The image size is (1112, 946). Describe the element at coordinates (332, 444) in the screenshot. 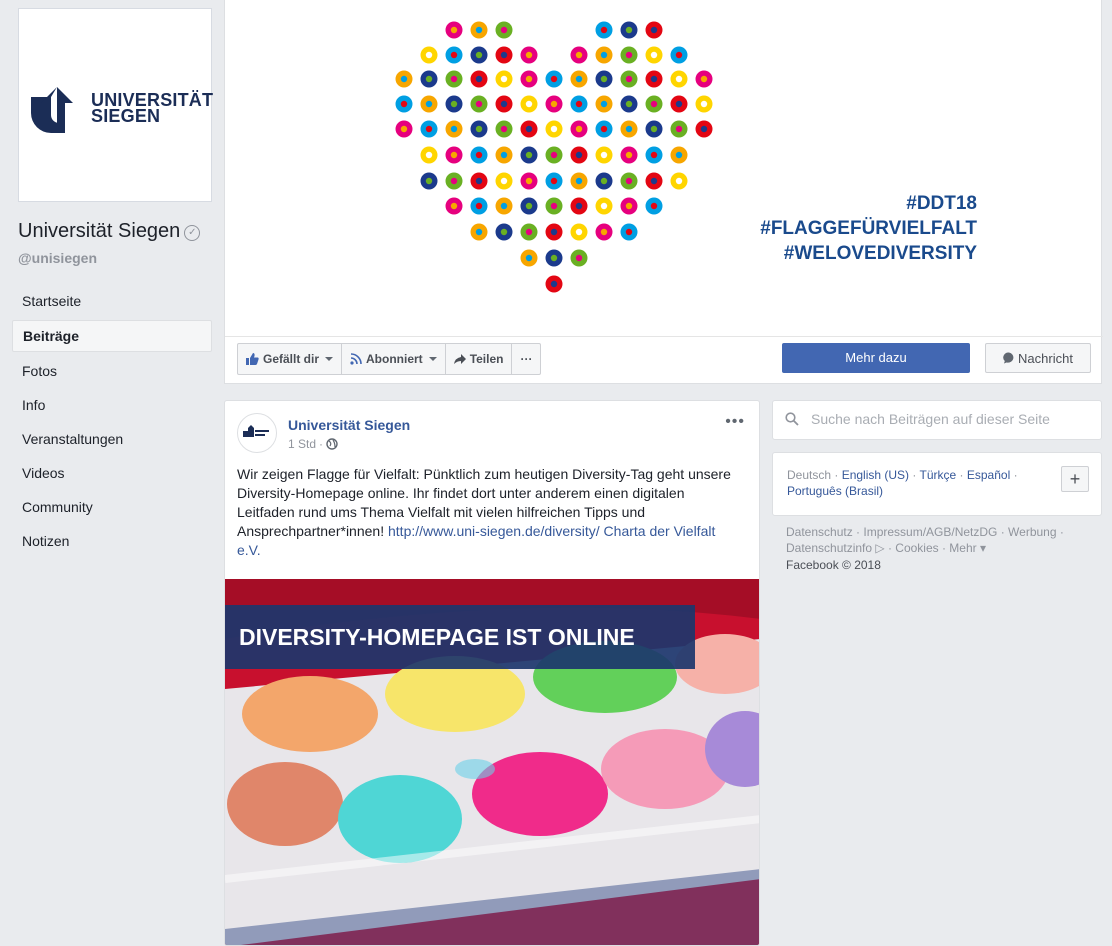

I see `globe-icon` at that location.